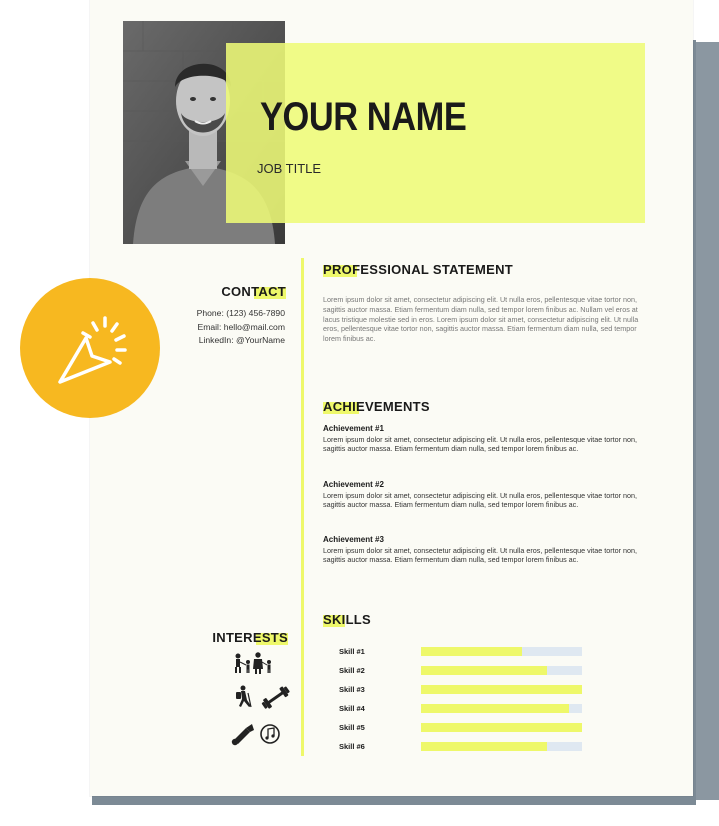  What do you see at coordinates (347, 619) in the screenshot?
I see `skills-title: SKILLS` at bounding box center [347, 619].